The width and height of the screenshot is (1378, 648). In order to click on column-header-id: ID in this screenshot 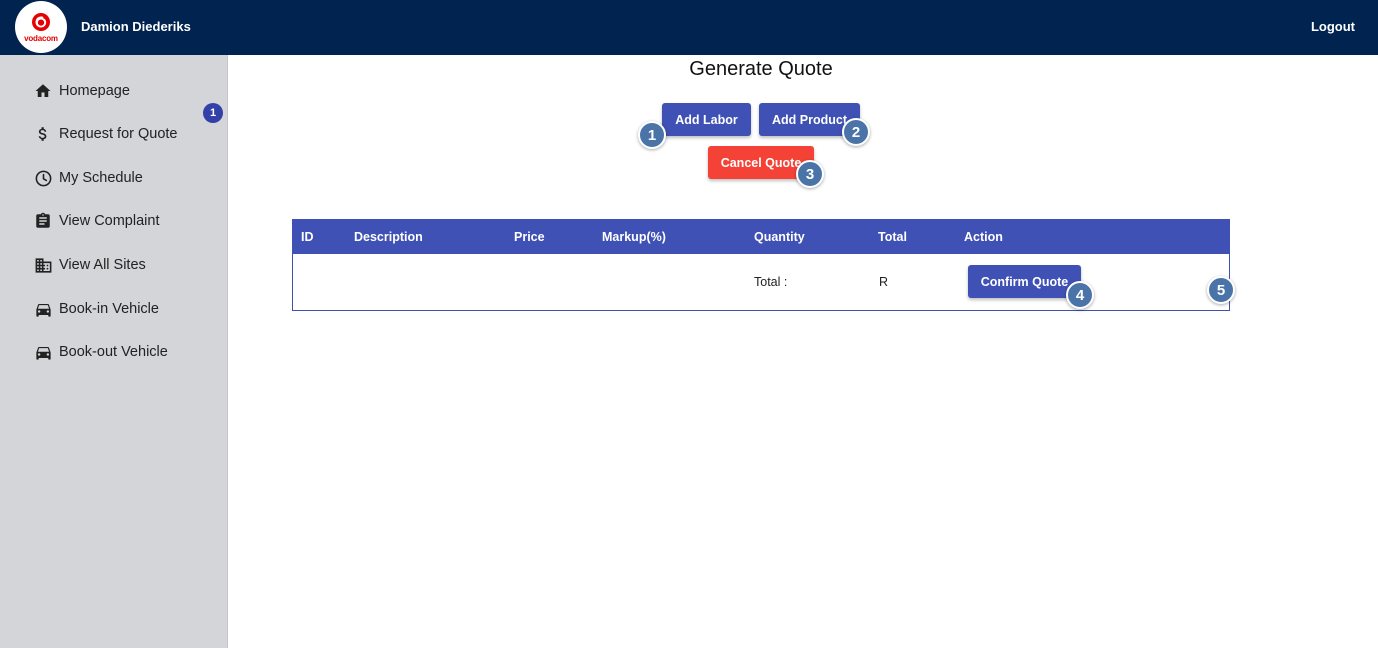, I will do `click(307, 237)`.